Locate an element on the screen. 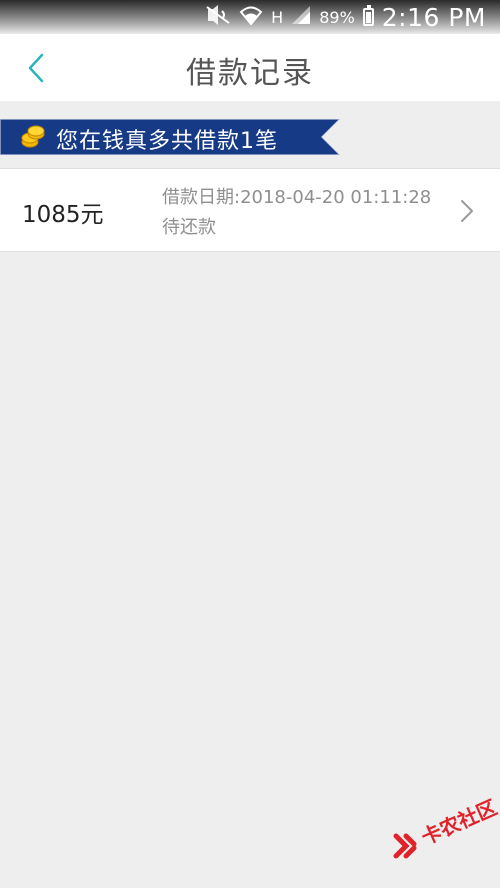 Image resolution: width=500 pixels, height=888 pixels. silent-mode-icon is located at coordinates (218, 17).